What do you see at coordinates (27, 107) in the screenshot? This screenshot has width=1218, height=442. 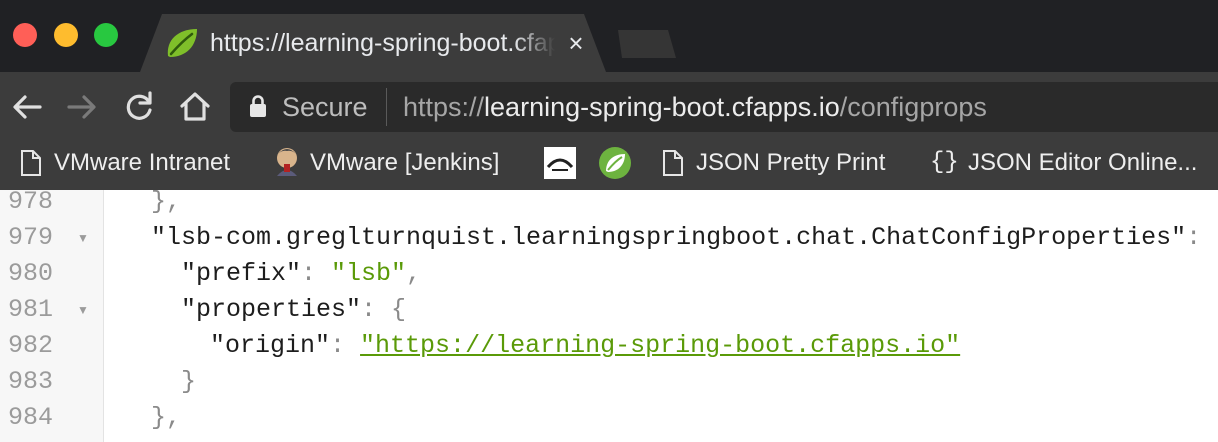 I see `back-icon` at bounding box center [27, 107].